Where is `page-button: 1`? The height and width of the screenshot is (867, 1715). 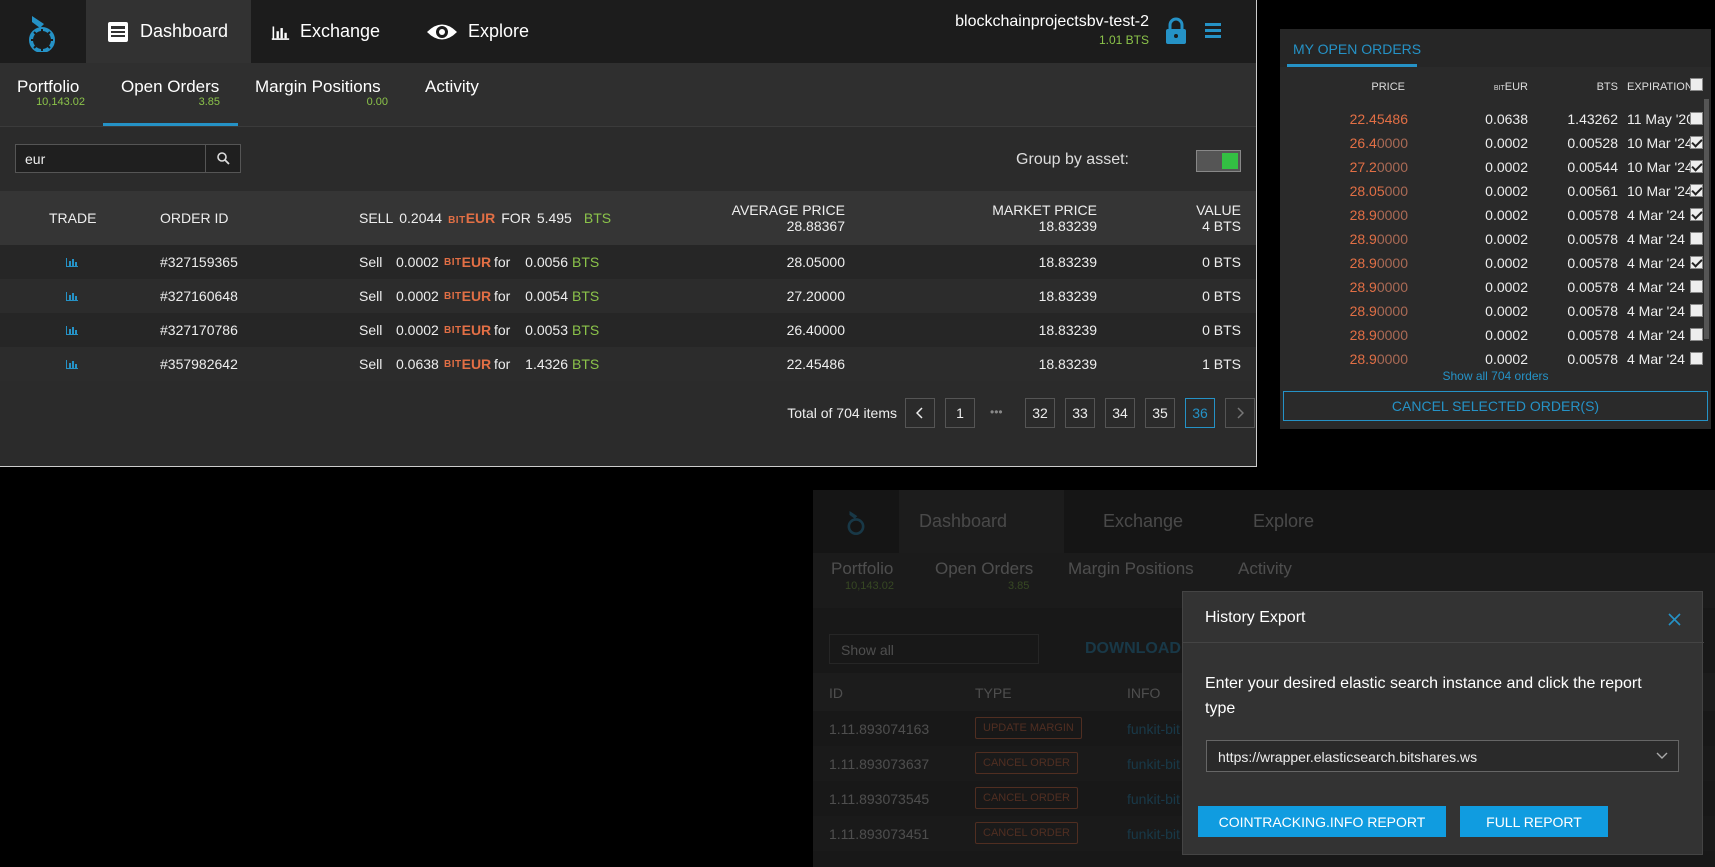 page-button: 1 is located at coordinates (960, 413).